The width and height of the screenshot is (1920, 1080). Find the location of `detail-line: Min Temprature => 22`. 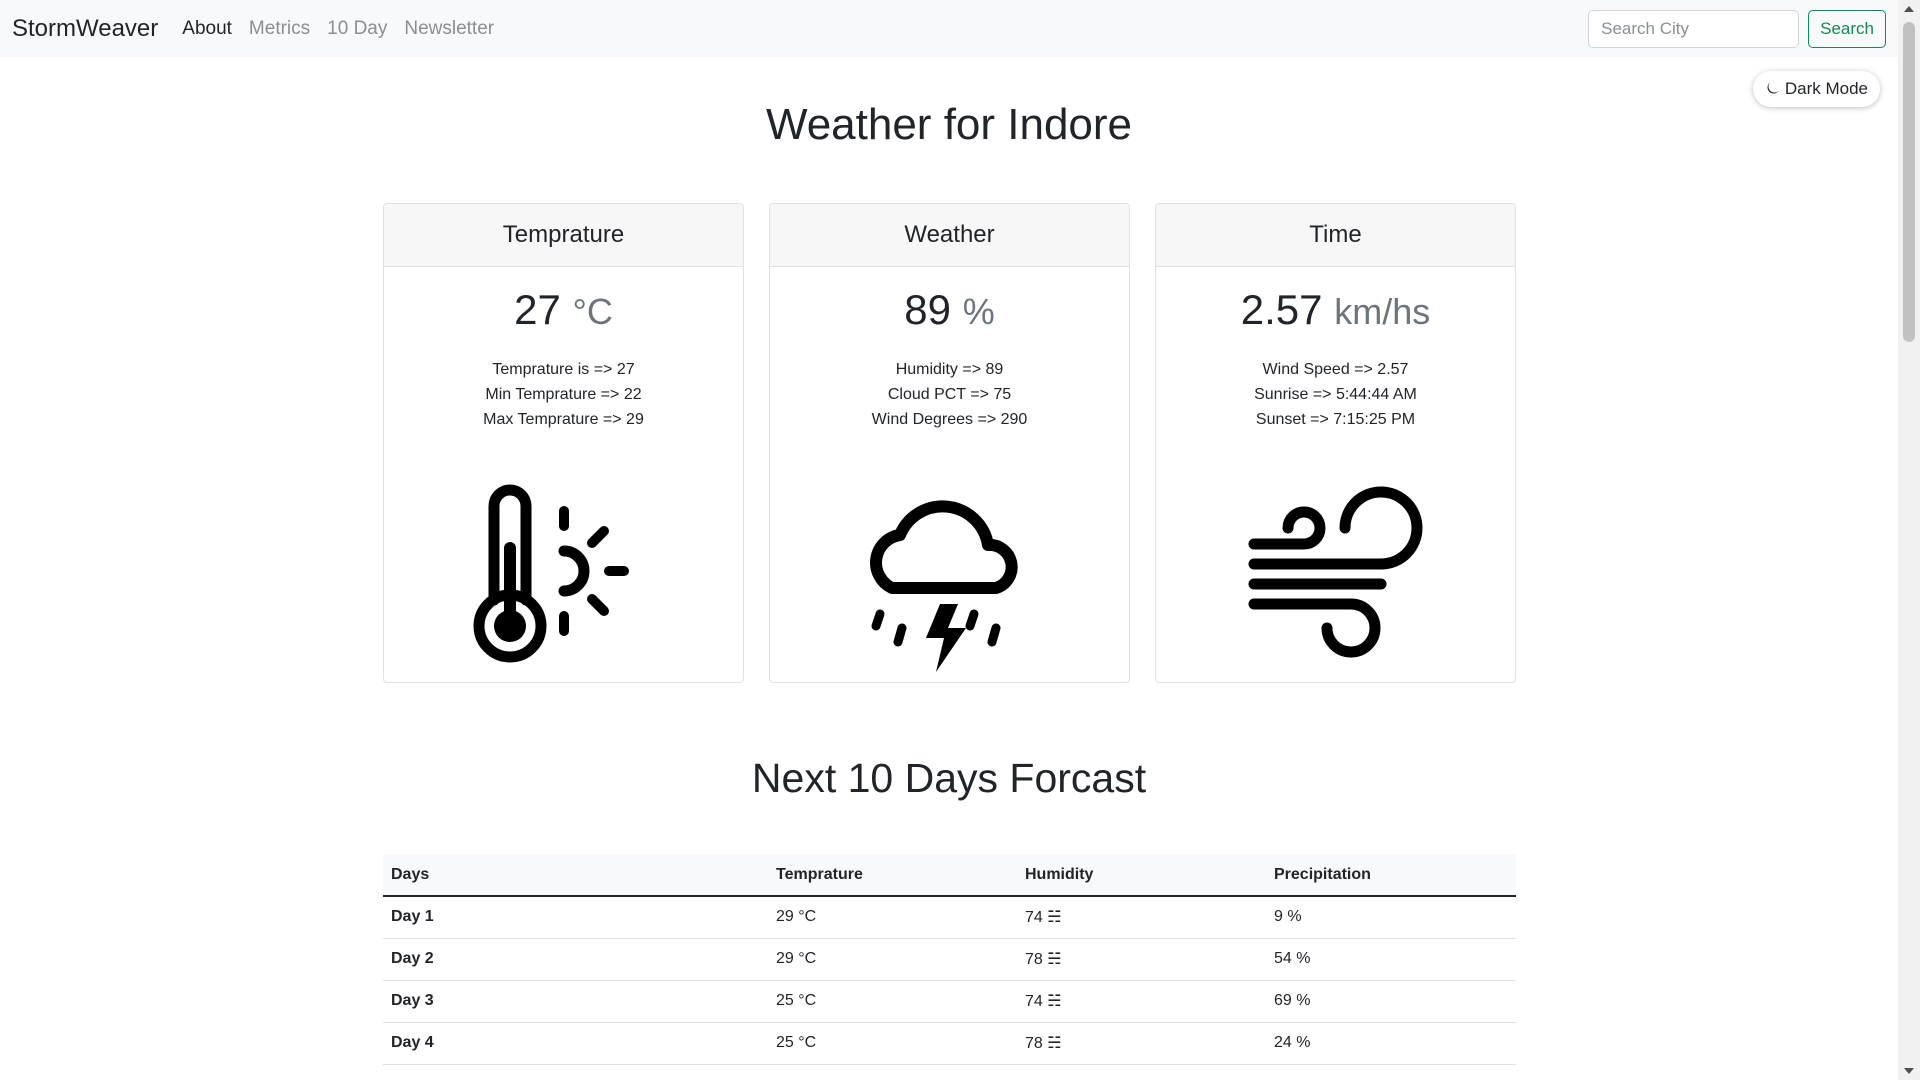

detail-line: Min Temprature => 22 is located at coordinates (563, 395).